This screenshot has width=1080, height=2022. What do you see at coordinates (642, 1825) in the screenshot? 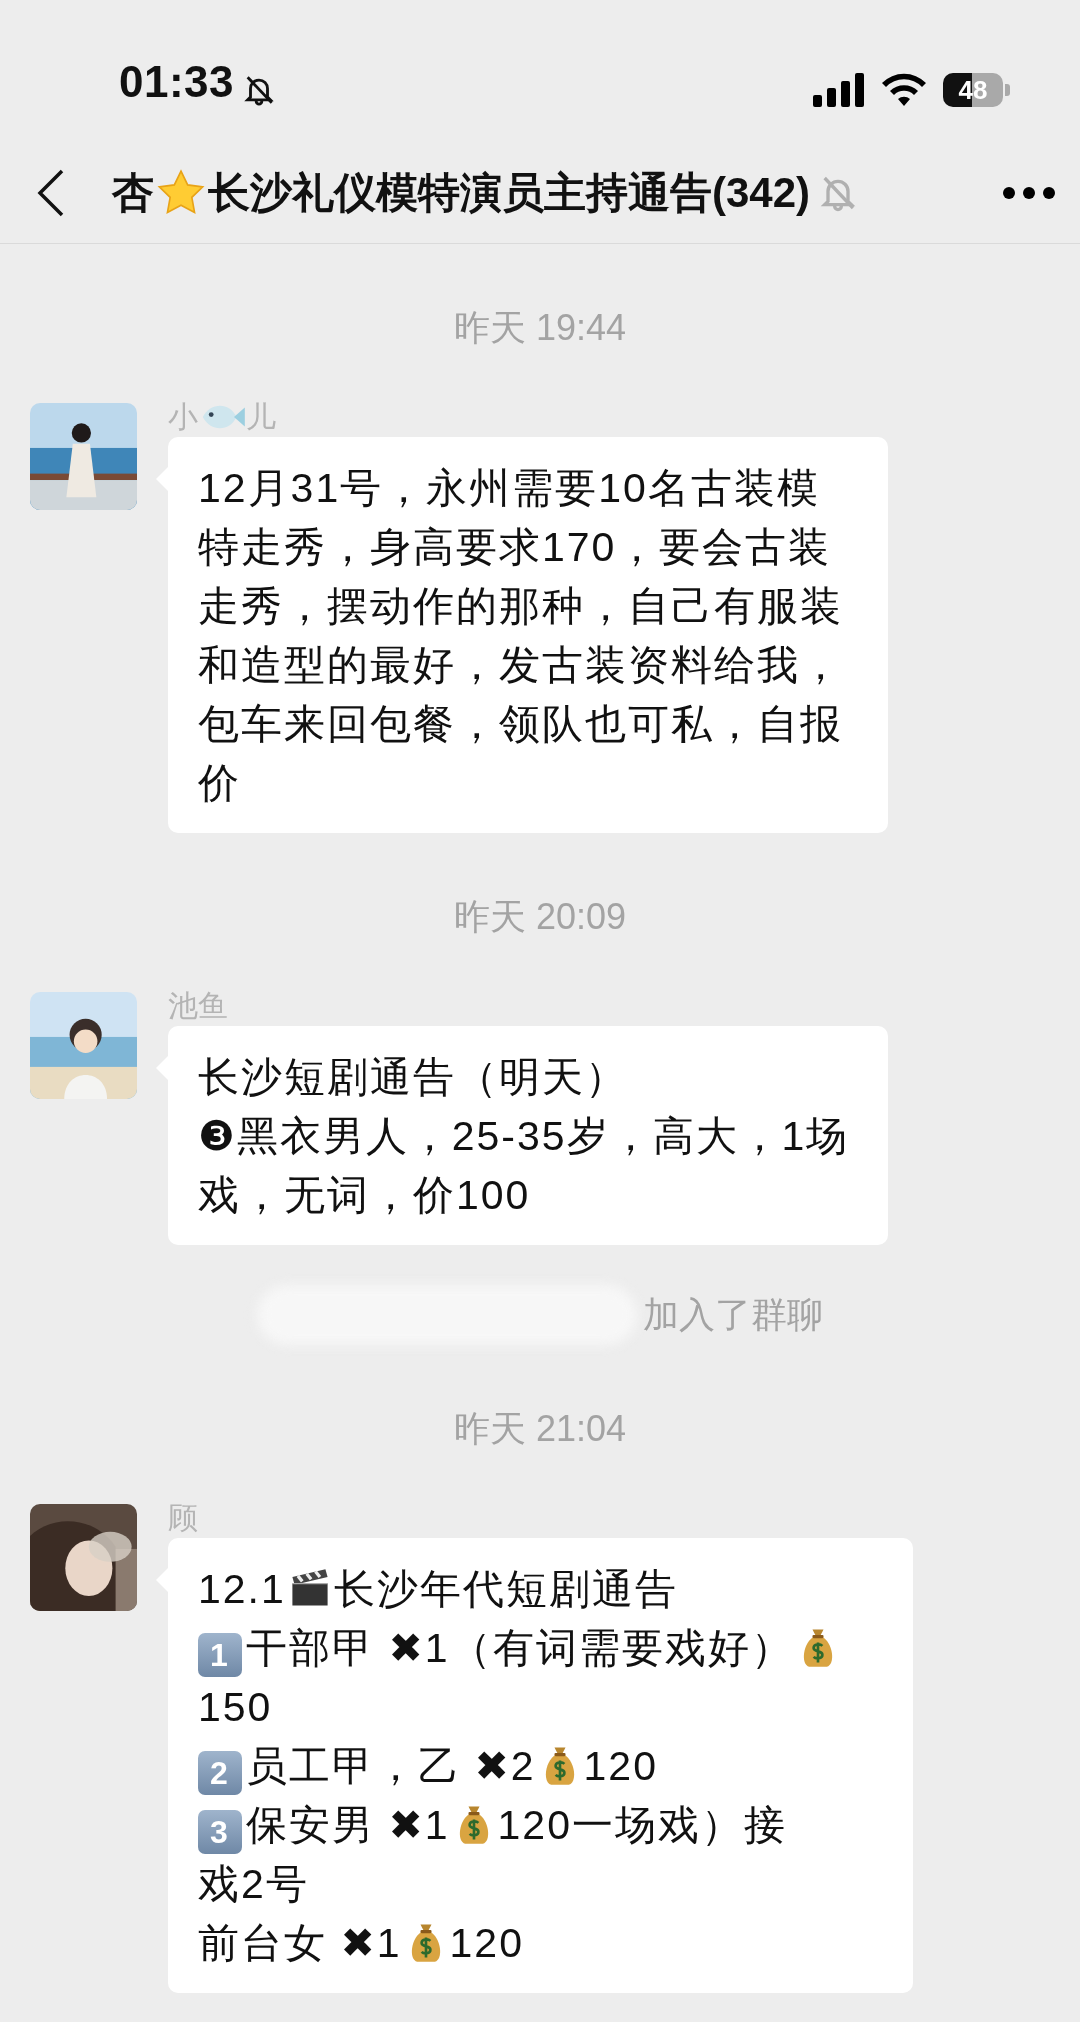
I see `message-text: 120一场戏）接` at bounding box center [642, 1825].